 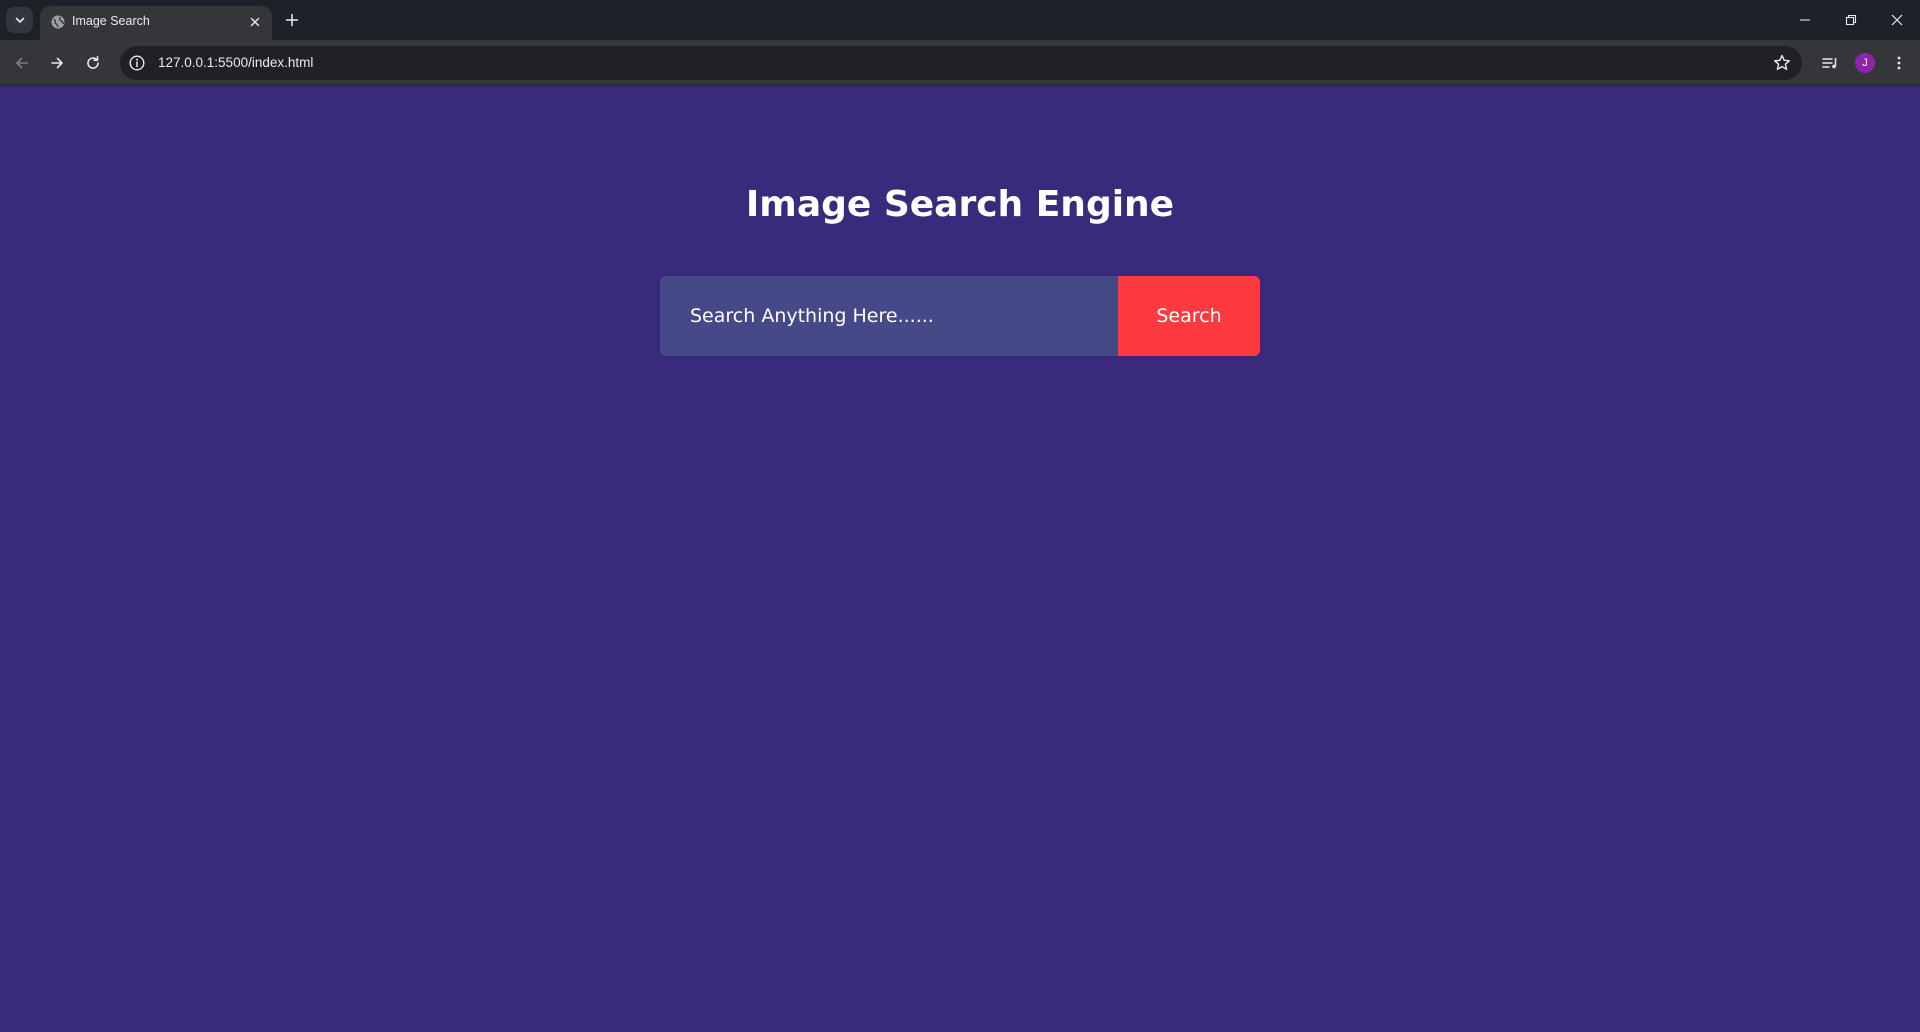 I want to click on search-form: Search, so click(x=960, y=316).